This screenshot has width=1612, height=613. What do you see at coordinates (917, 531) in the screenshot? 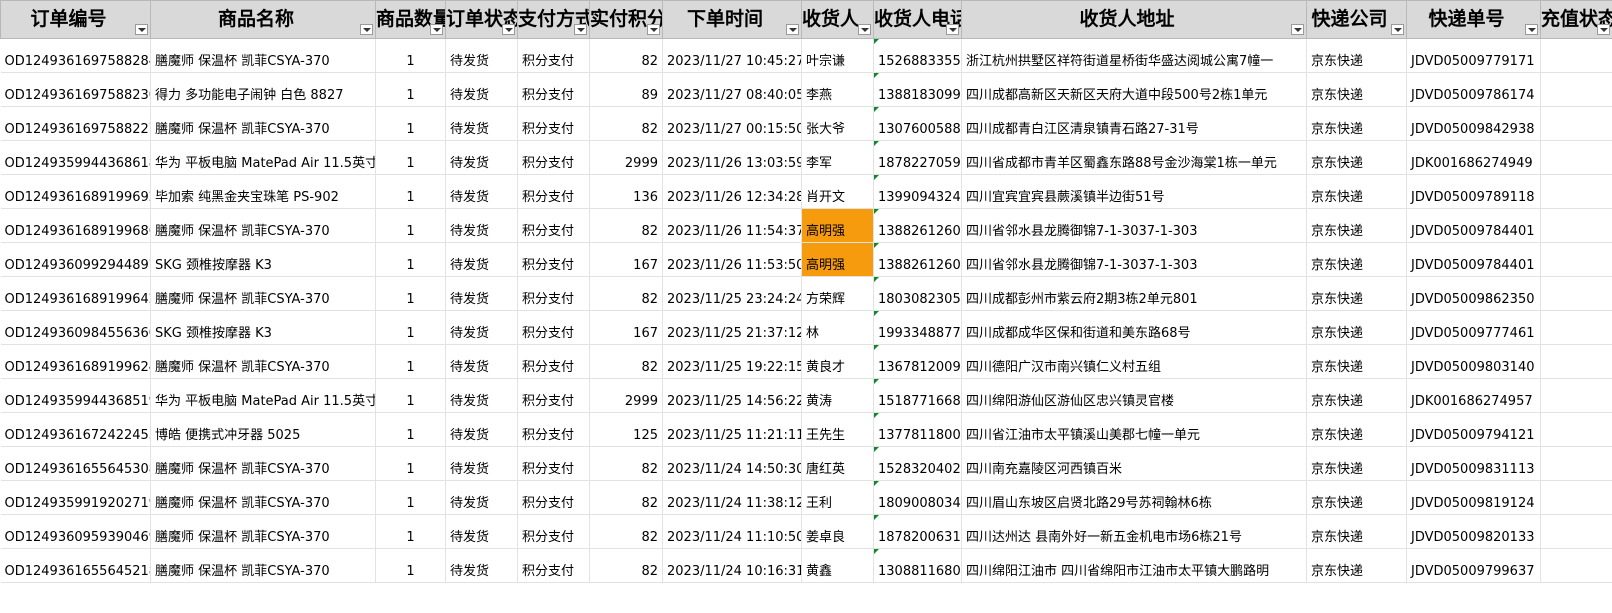
I see `cell-receiver-phone: 18782006318` at bounding box center [917, 531].